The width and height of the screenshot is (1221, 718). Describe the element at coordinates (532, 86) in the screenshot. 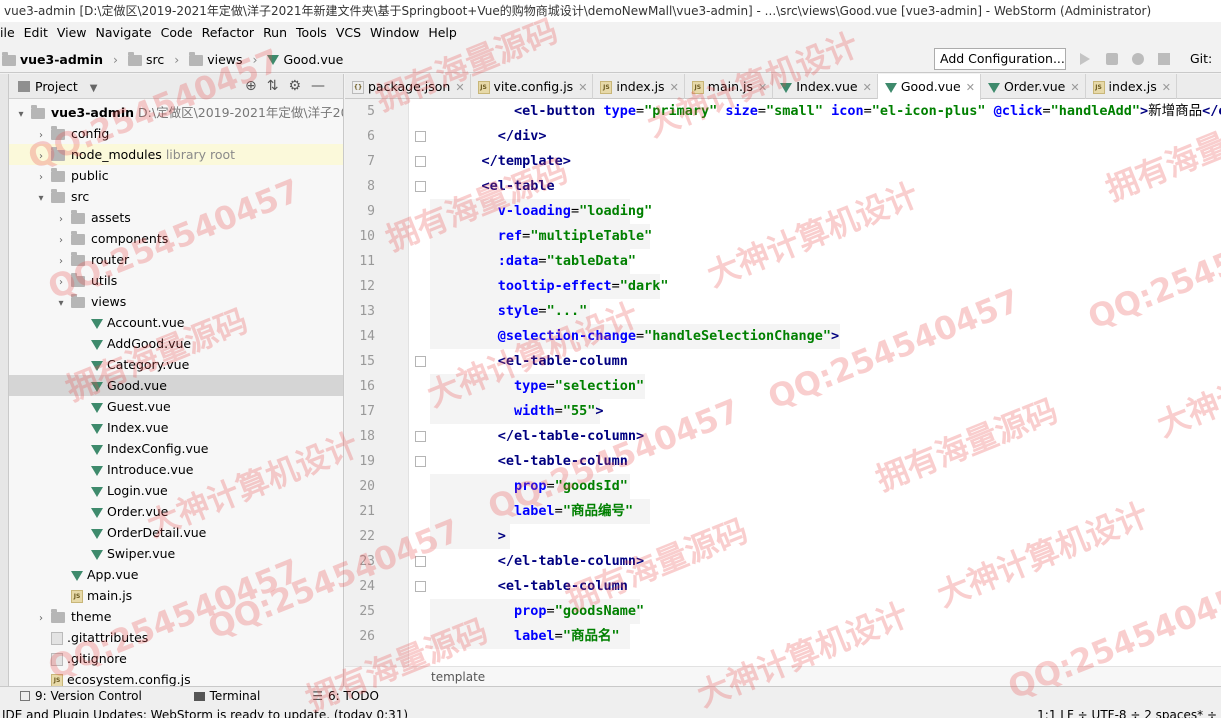

I see `editor-tab: JS vite.config.js ✕` at that location.